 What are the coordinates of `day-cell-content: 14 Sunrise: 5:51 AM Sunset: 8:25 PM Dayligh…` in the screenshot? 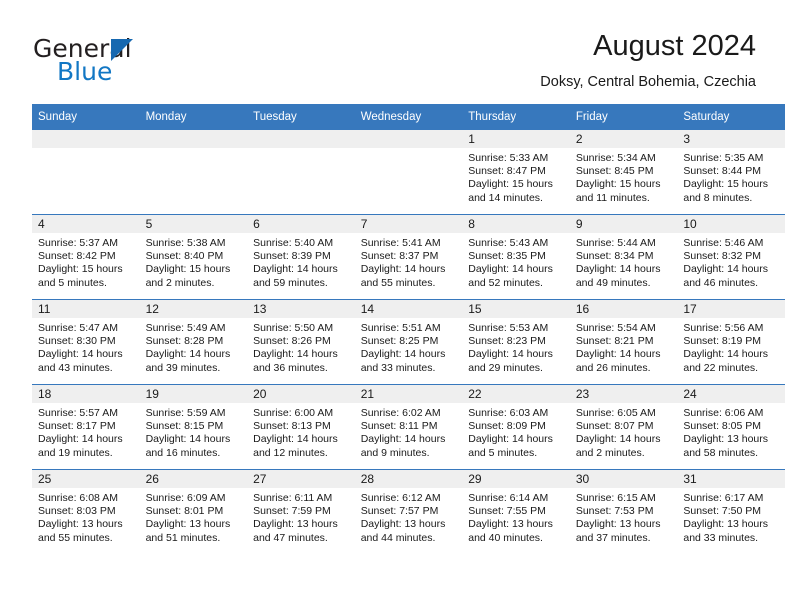 It's located at (408, 342).